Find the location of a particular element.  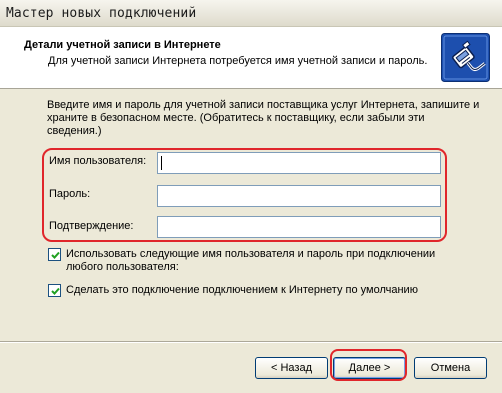

header-title: Детали учетной записи в Интернете is located at coordinates (122, 45).